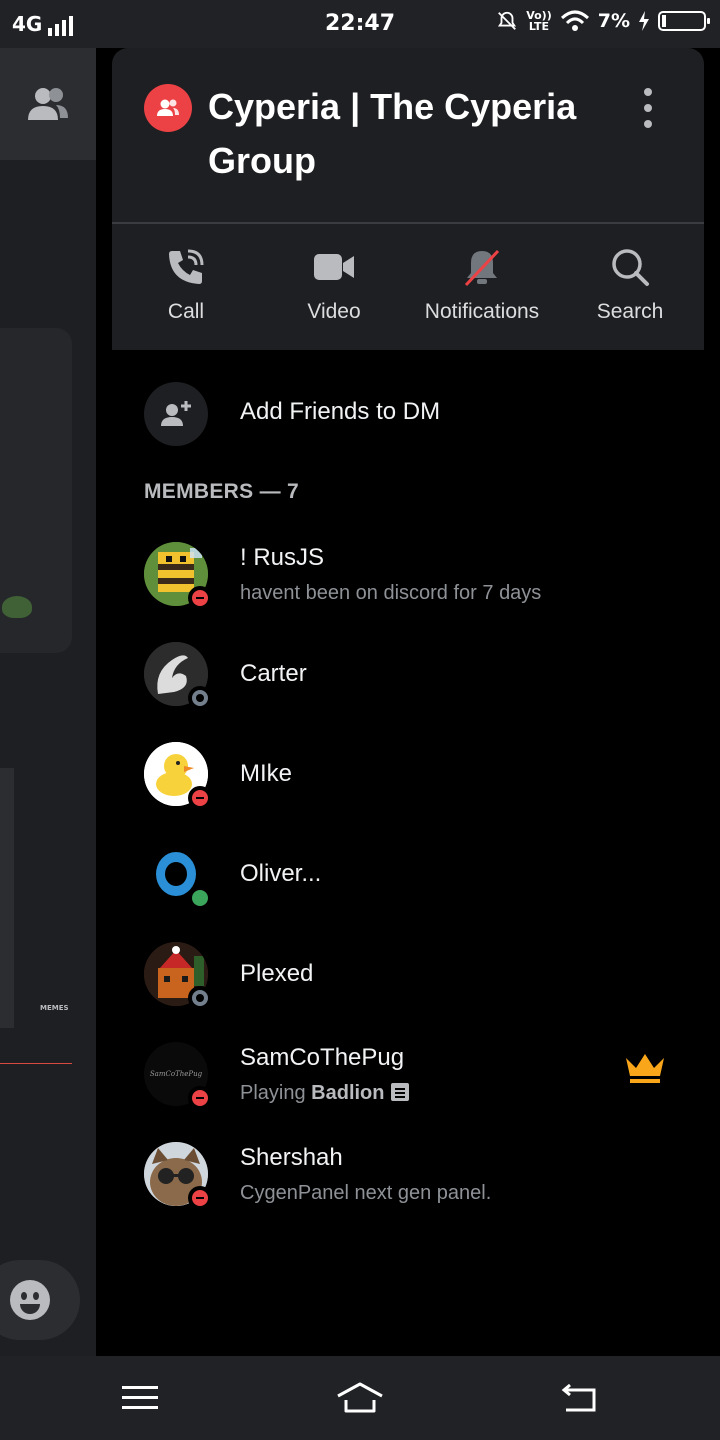 This screenshot has height=1440, width=720. What do you see at coordinates (186, 289) in the screenshot?
I see `call-button: Call` at bounding box center [186, 289].